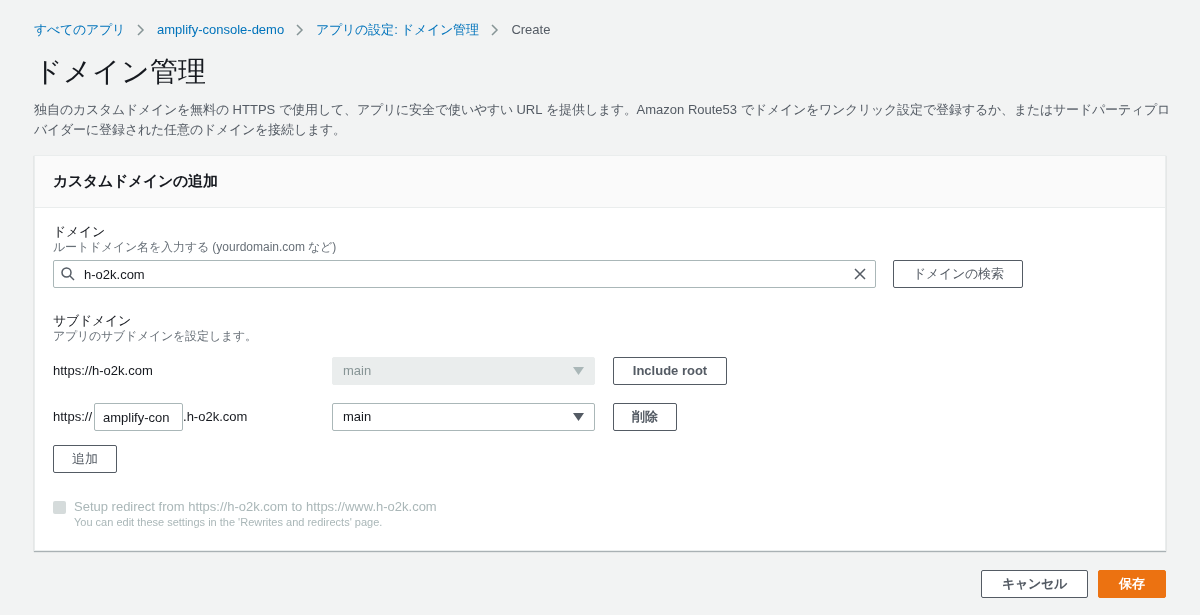  What do you see at coordinates (79, 30) in the screenshot?
I see `breadcrumb-link: すべてのアプリ` at bounding box center [79, 30].